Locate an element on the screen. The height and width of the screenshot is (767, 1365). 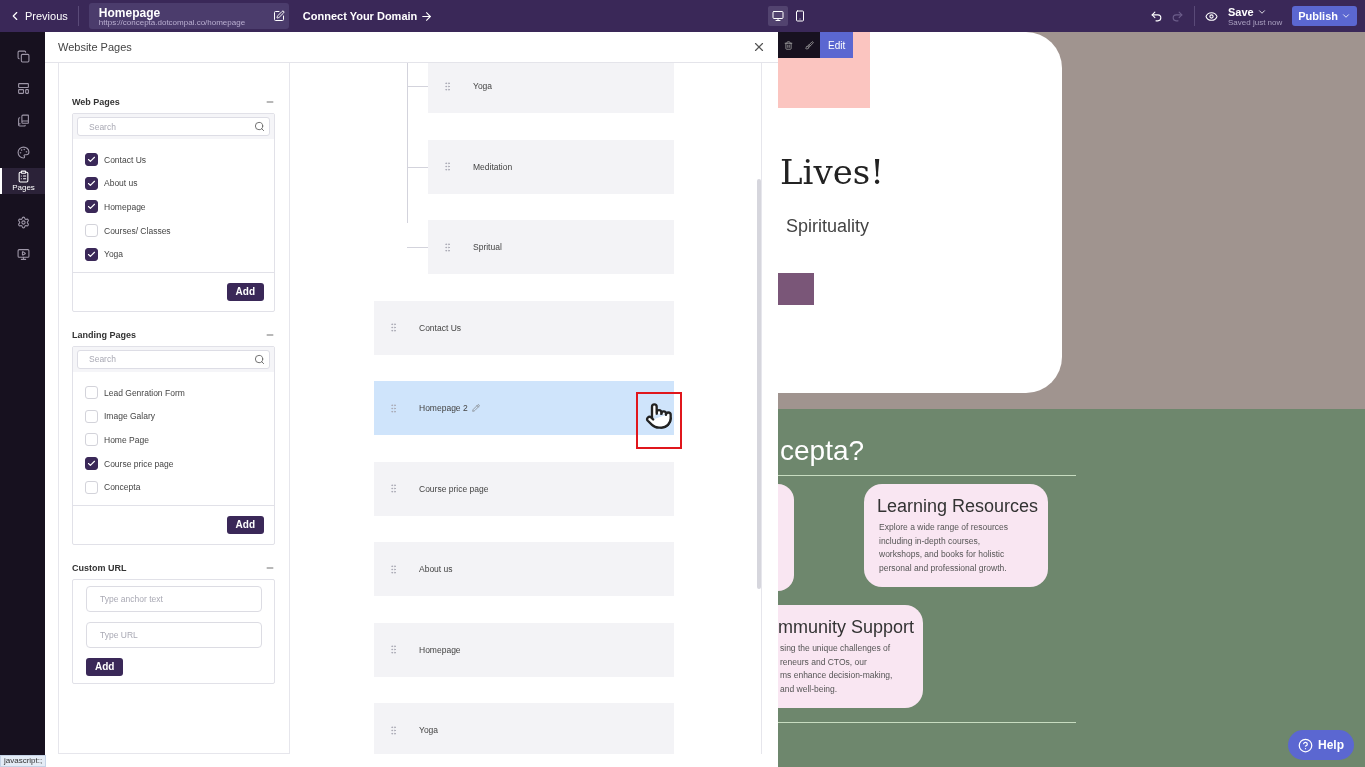
section-title: Custom URL is located at coordinates (99, 567).